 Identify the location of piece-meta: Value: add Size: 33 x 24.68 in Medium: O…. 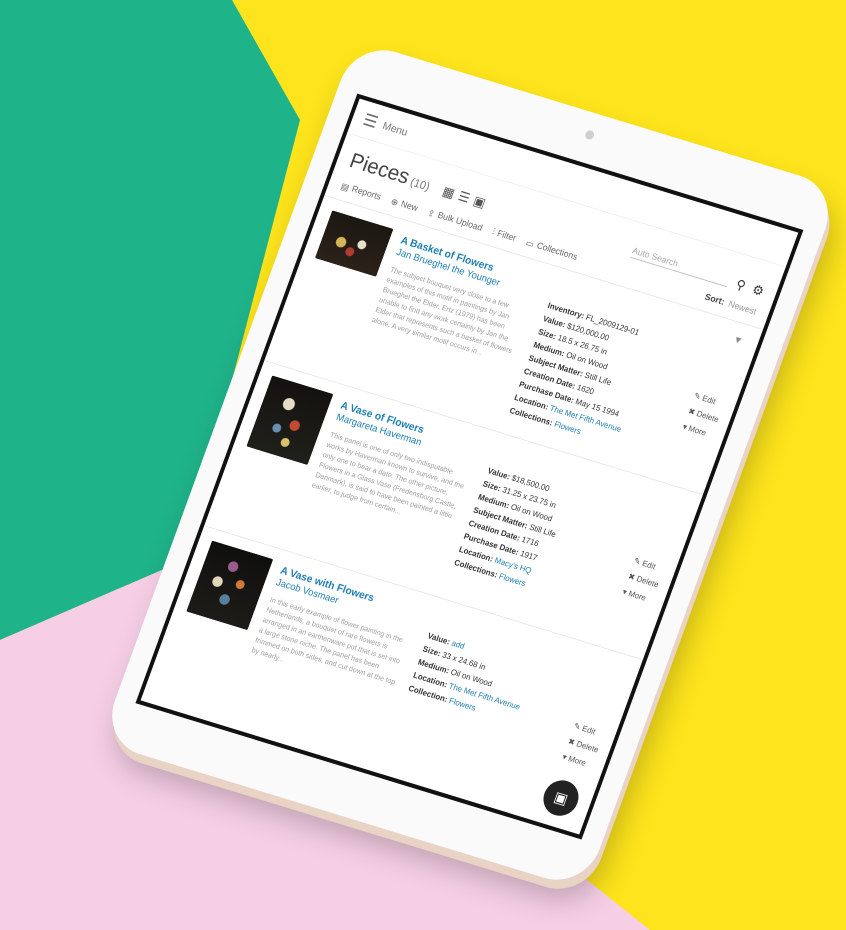
(503, 719).